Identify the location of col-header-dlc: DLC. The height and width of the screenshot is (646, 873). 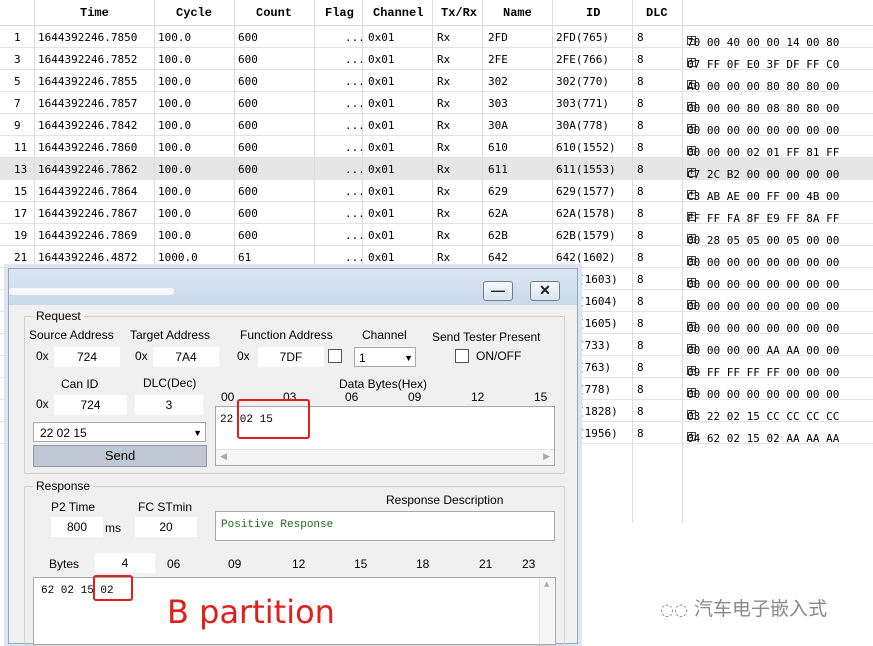
(657, 13).